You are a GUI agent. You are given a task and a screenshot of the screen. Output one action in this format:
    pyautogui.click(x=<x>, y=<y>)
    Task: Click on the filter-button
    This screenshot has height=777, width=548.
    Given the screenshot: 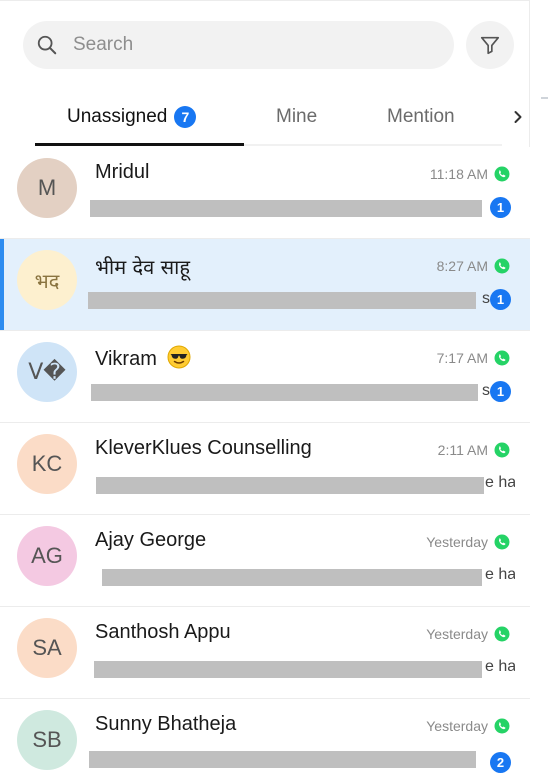 What is the action you would take?
    pyautogui.click(x=490, y=45)
    